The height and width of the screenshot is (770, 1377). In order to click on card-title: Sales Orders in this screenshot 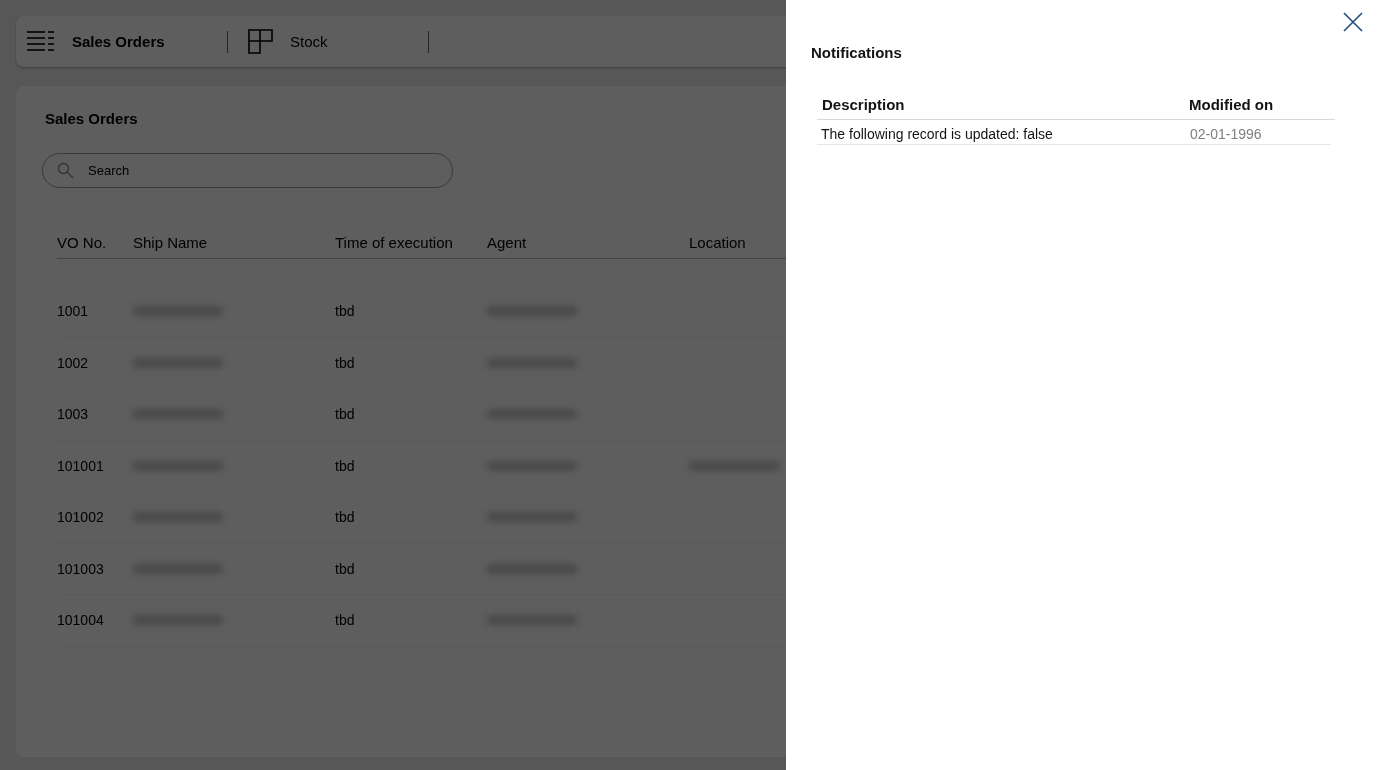, I will do `click(92, 118)`.